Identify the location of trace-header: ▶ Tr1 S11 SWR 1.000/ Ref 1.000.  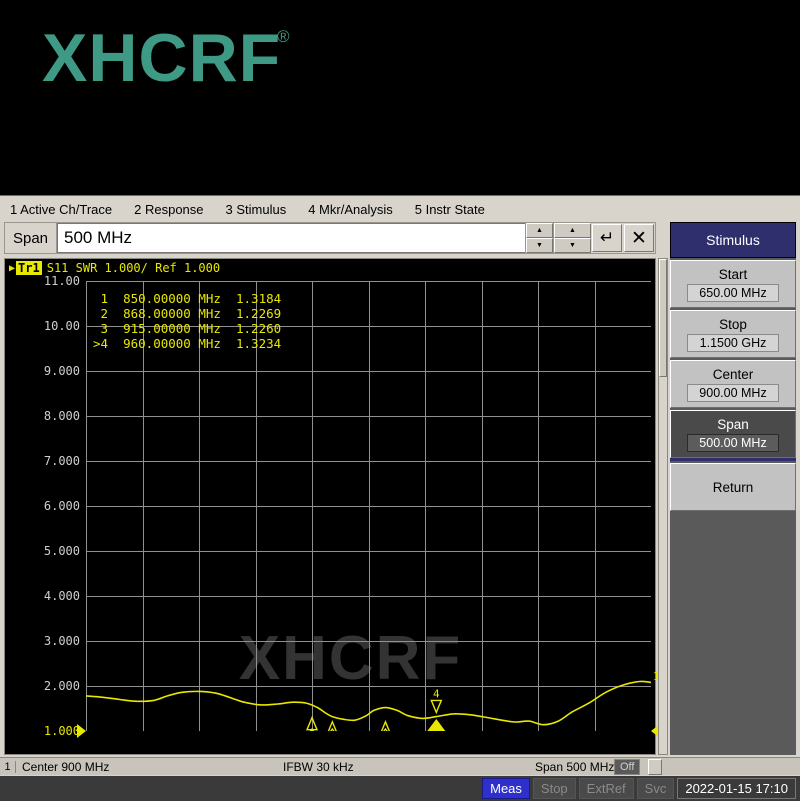
(114, 268).